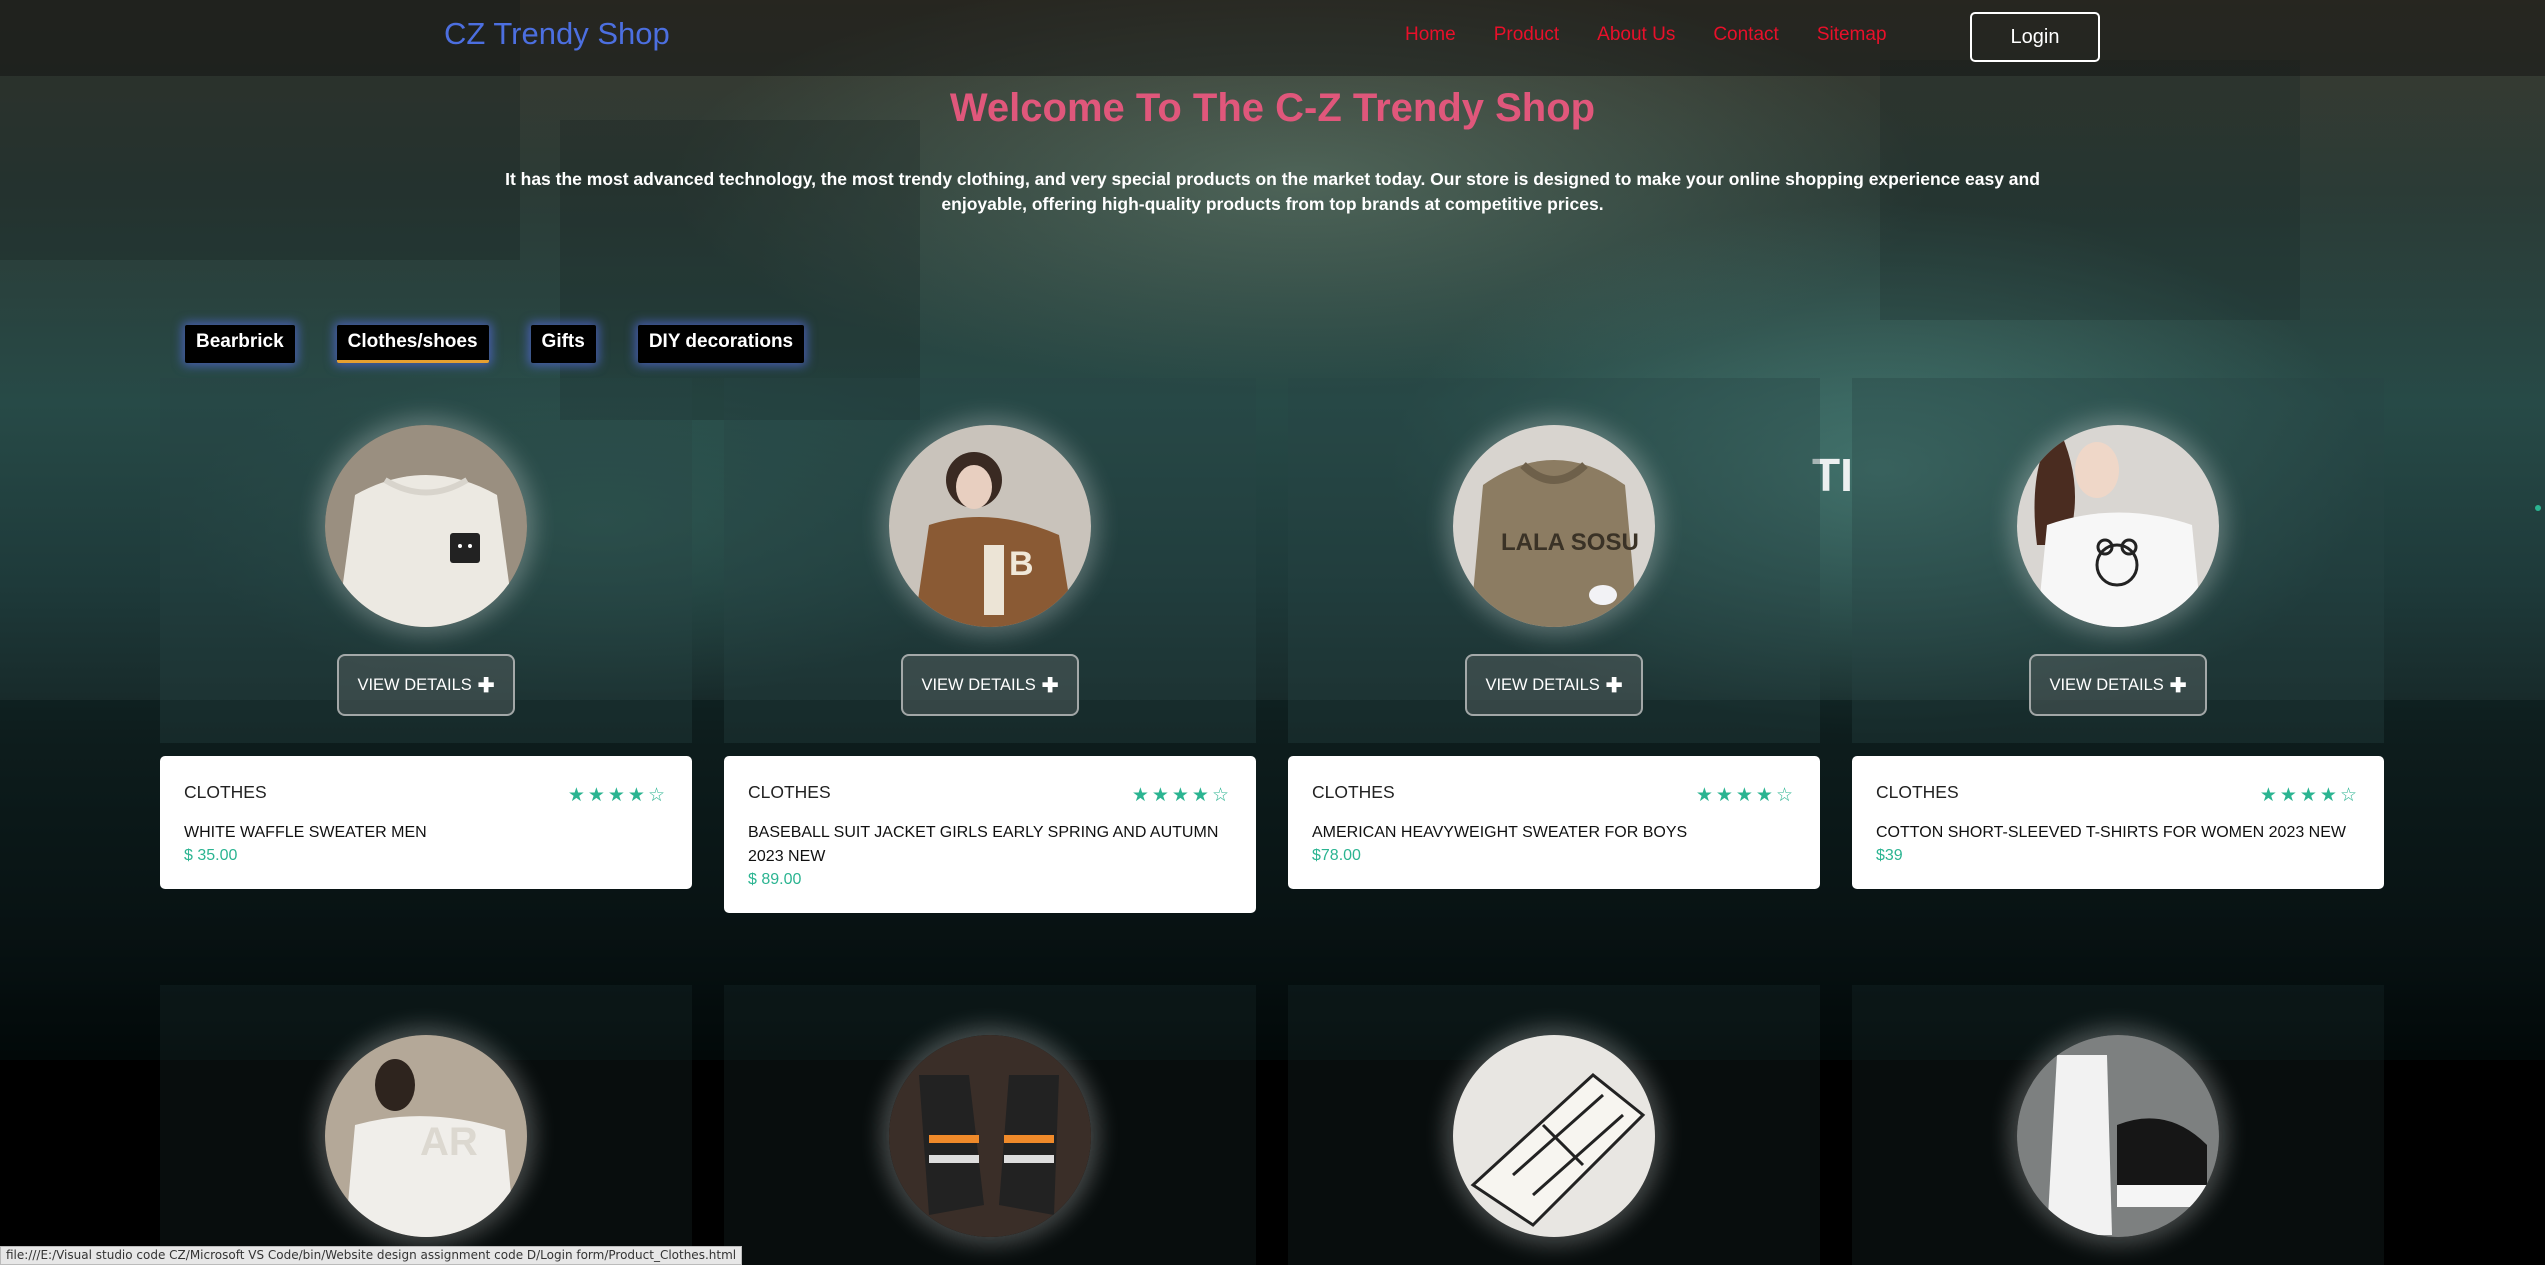 This screenshot has width=2545, height=1265. What do you see at coordinates (1021, 564) in the screenshot?
I see `svg-text: B` at bounding box center [1021, 564].